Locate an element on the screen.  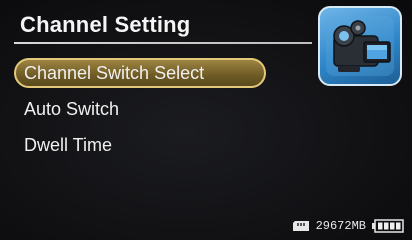
menu-item-channel-switch-select: Channel Switch Select is located at coordinates (140, 73).